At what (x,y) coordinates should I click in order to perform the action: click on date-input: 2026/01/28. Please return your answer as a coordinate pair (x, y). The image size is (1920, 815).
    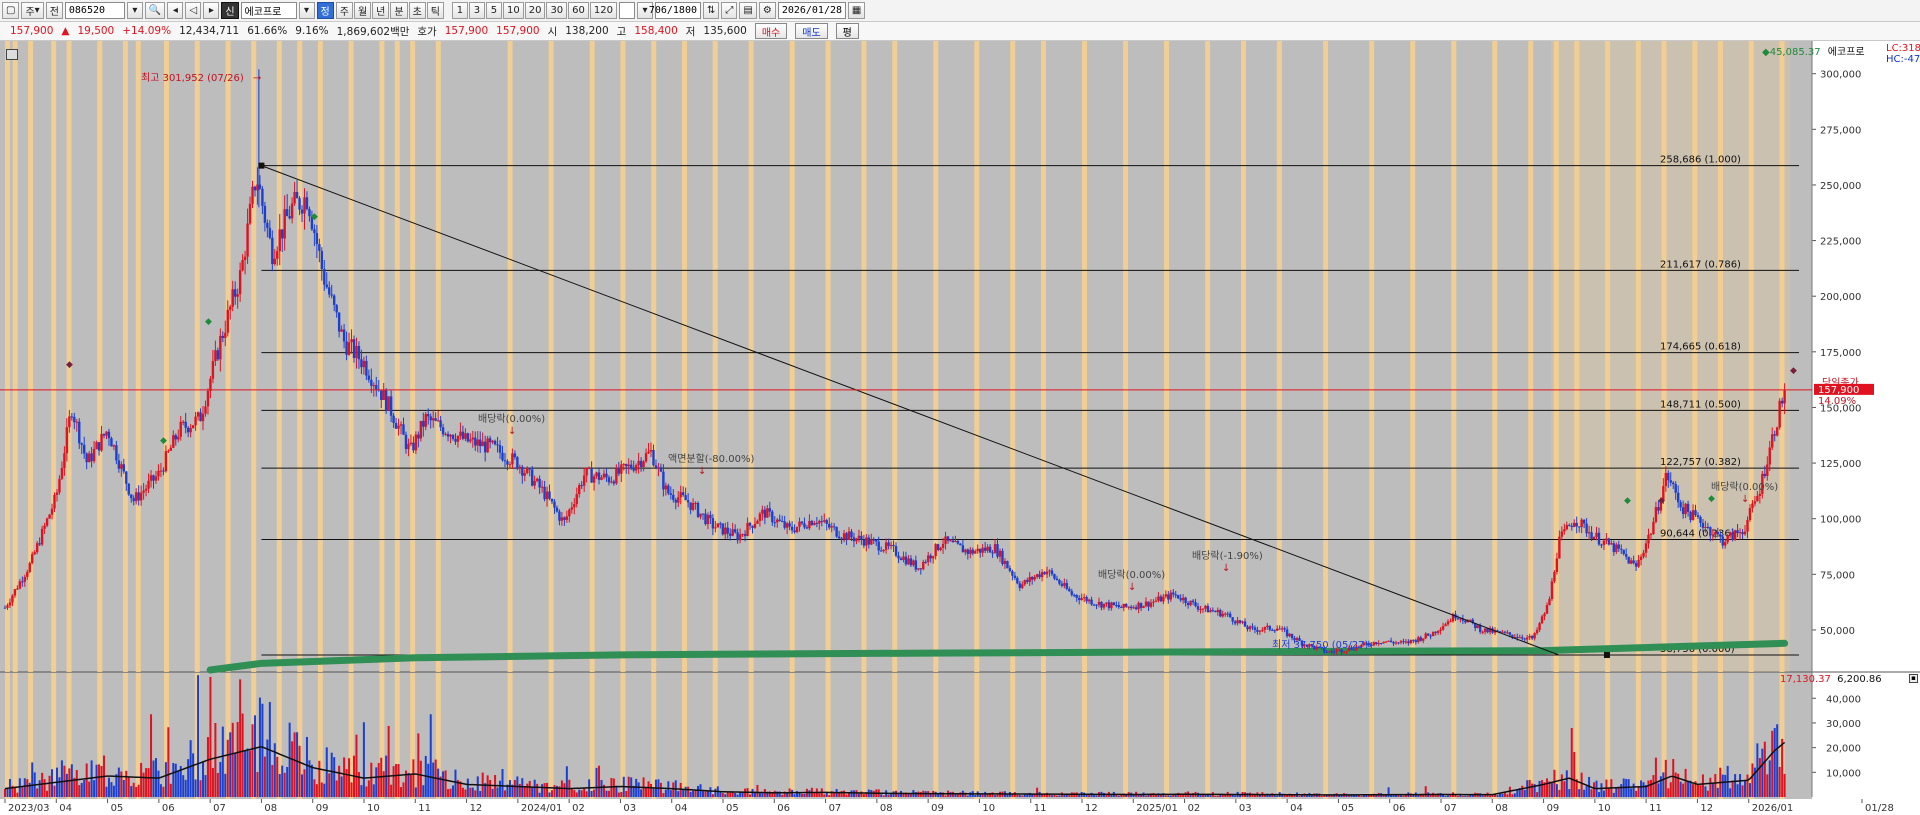
    Looking at the image, I should click on (811, 10).